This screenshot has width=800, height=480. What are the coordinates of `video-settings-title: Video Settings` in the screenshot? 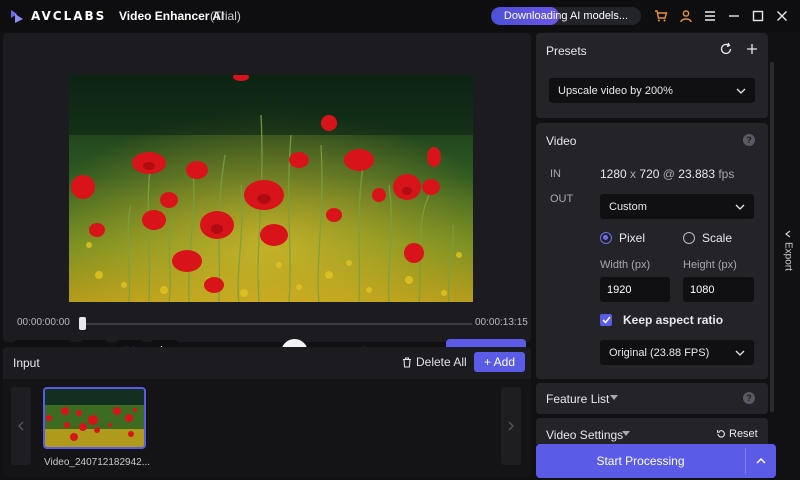 It's located at (585, 435).